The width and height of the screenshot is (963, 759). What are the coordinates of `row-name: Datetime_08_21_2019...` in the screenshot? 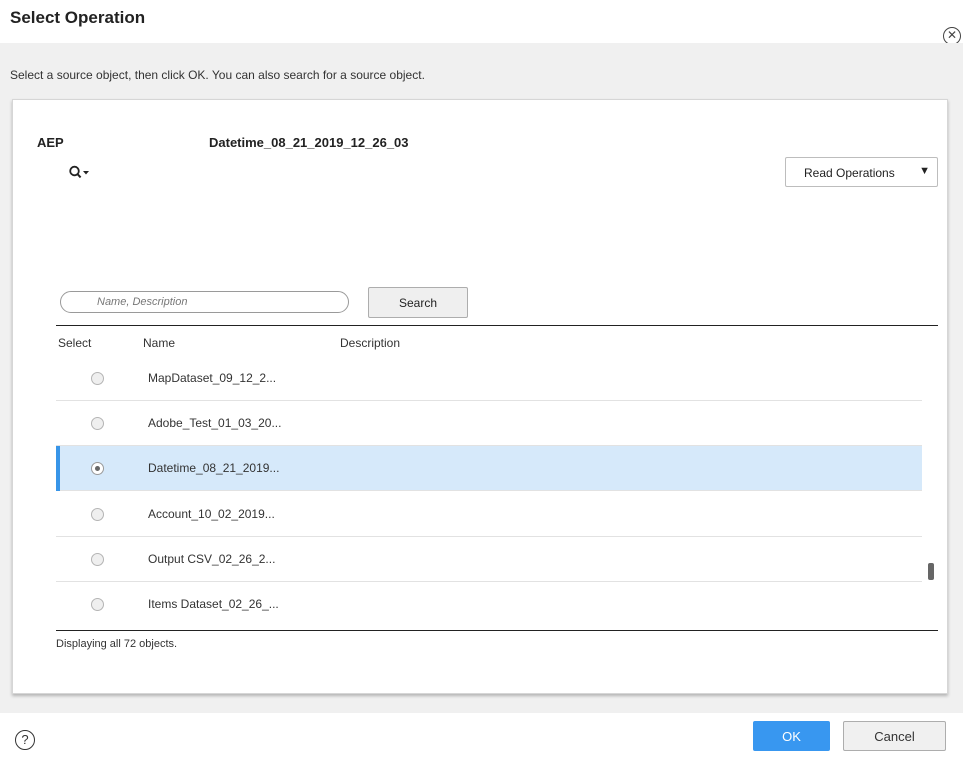 It's located at (214, 468).